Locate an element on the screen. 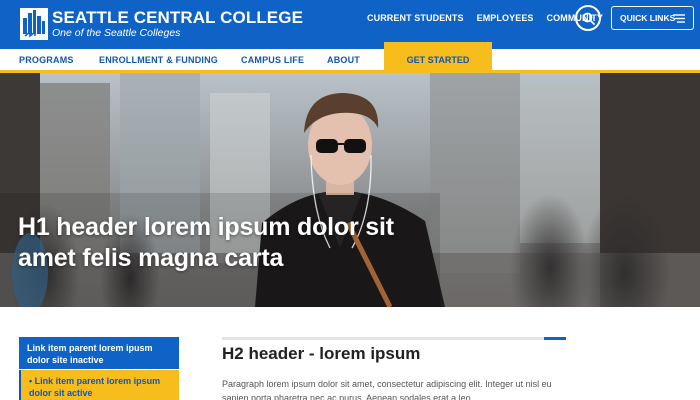 The image size is (700, 400). menu-lines-icon is located at coordinates (679, 18).